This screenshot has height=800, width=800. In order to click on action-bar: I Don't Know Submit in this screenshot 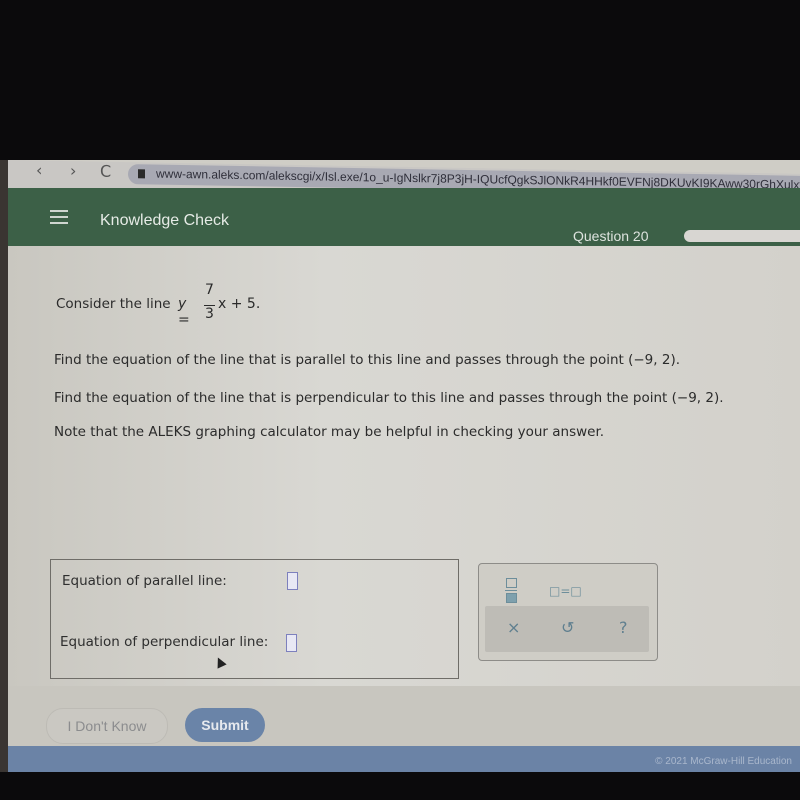, I will do `click(404, 716)`.